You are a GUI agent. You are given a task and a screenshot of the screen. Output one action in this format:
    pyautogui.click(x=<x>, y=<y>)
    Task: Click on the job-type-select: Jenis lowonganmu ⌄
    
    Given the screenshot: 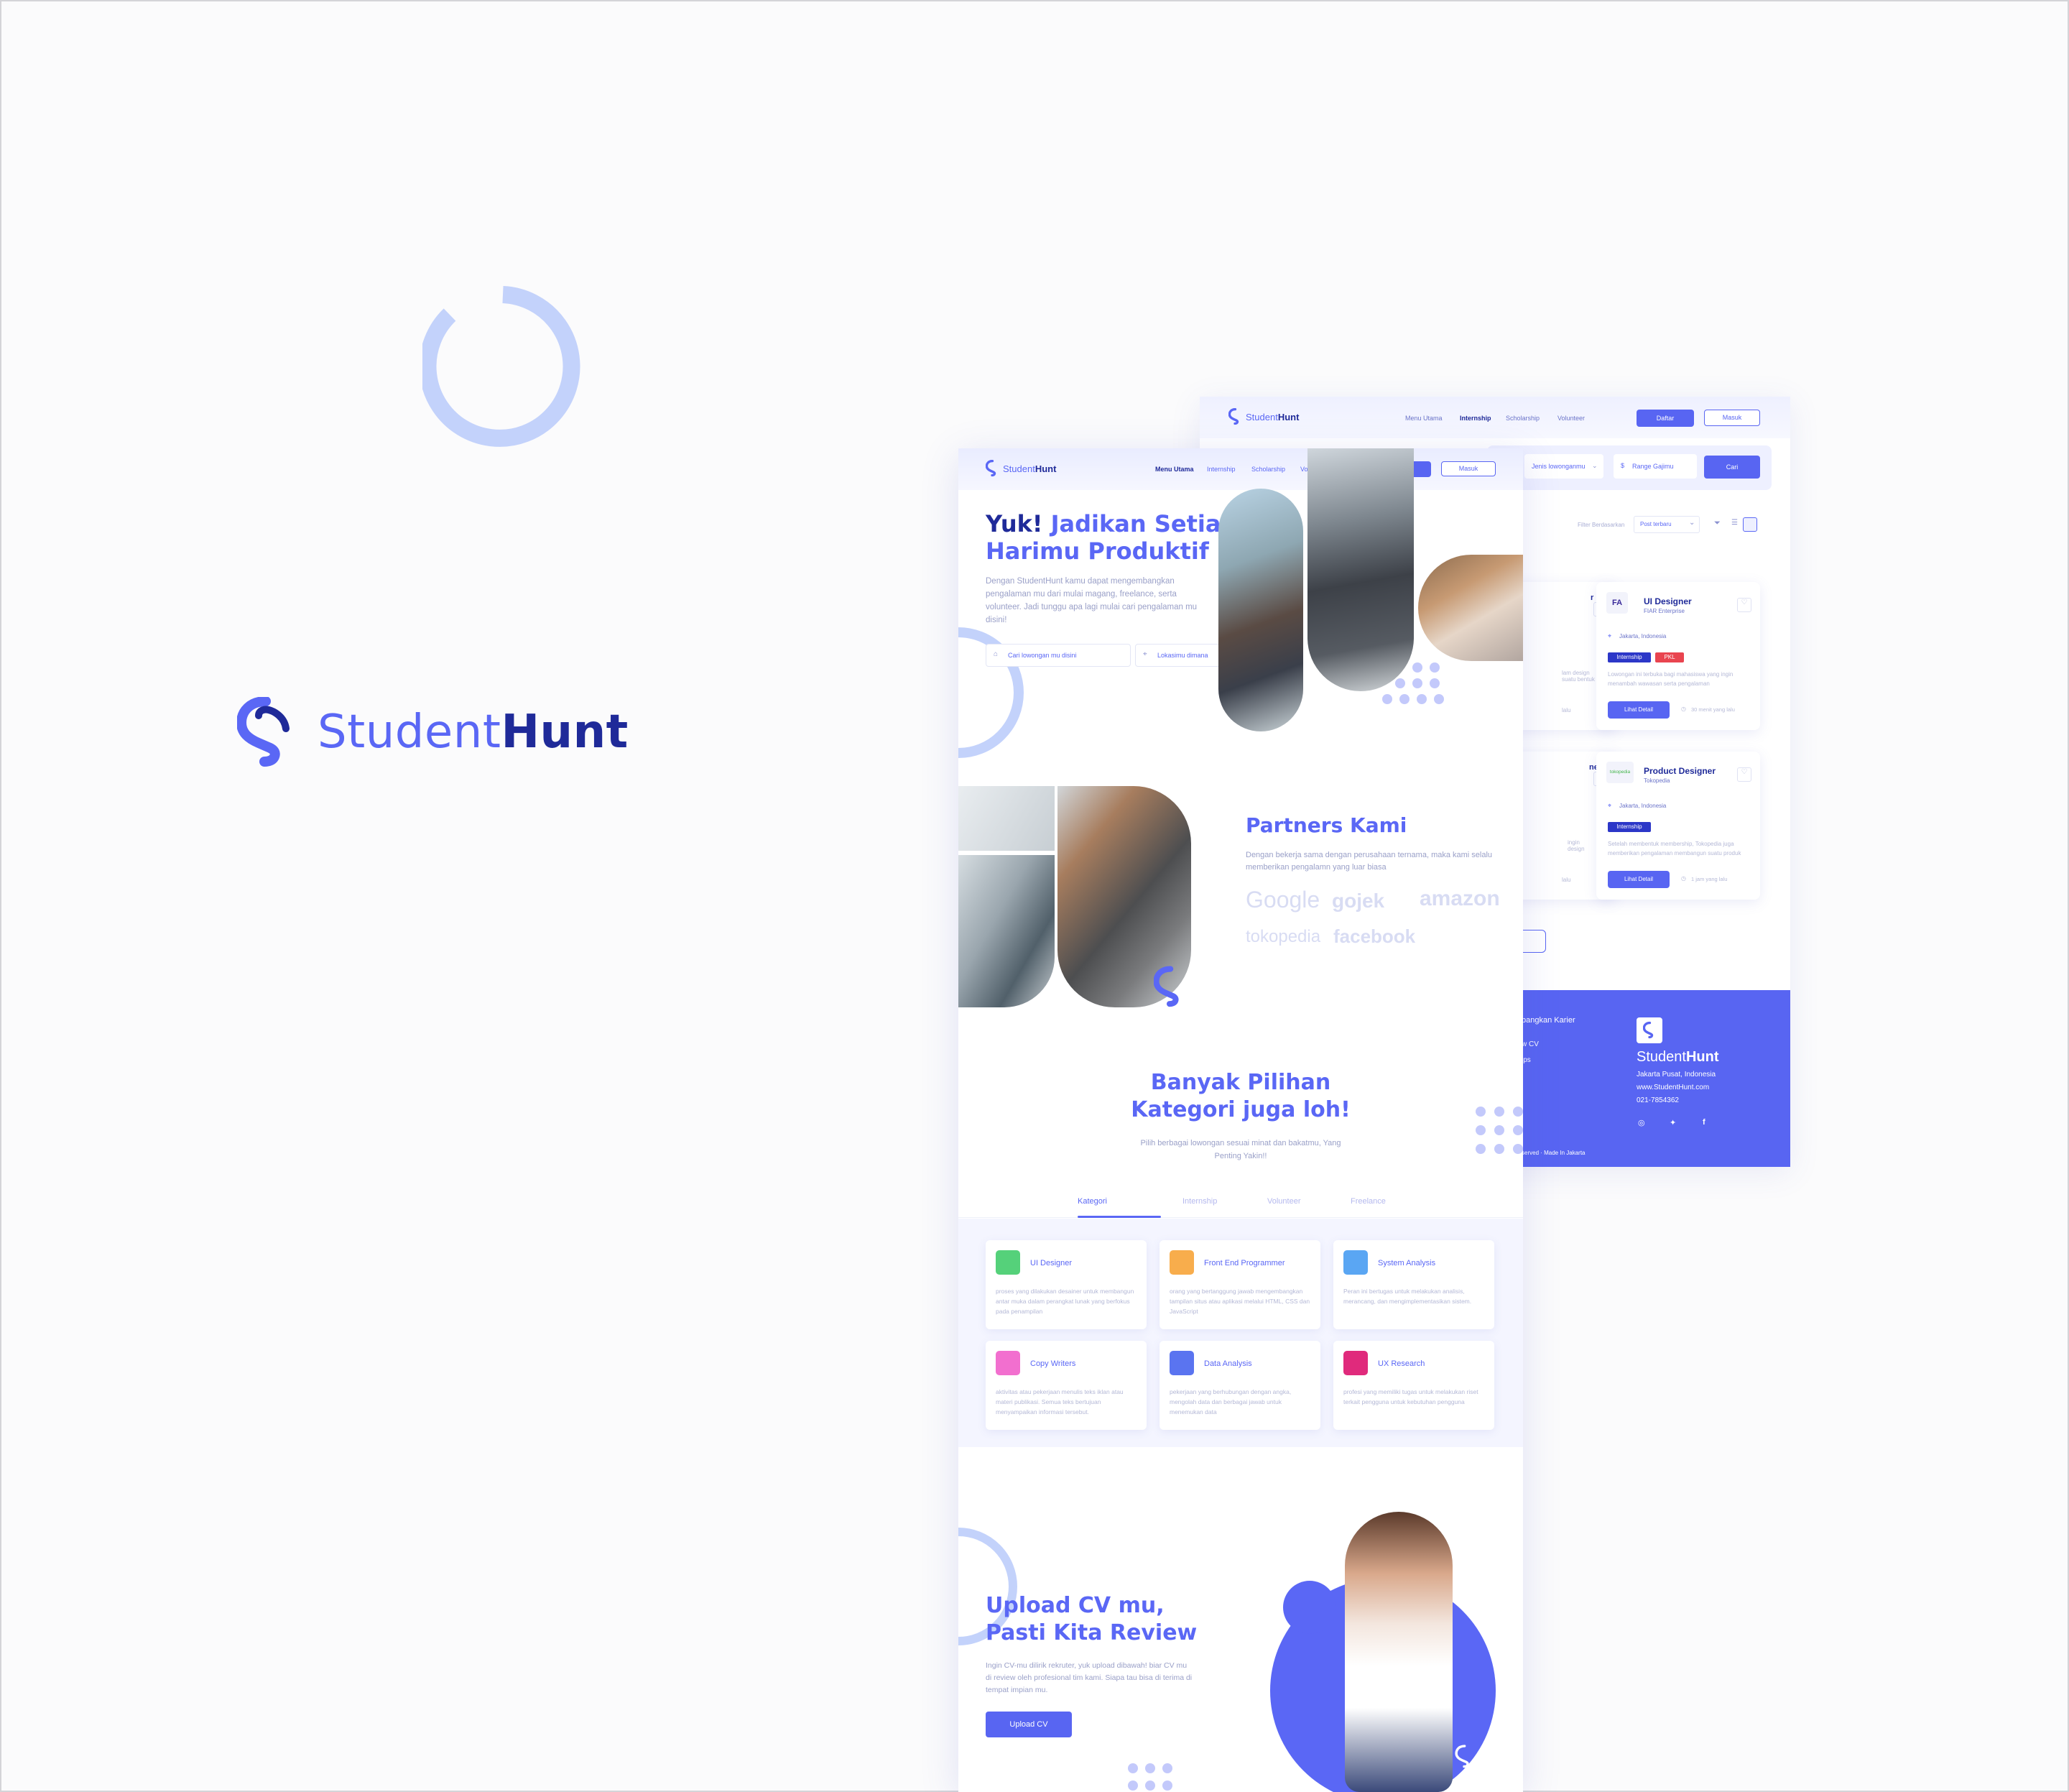 What is the action you would take?
    pyautogui.click(x=1563, y=466)
    